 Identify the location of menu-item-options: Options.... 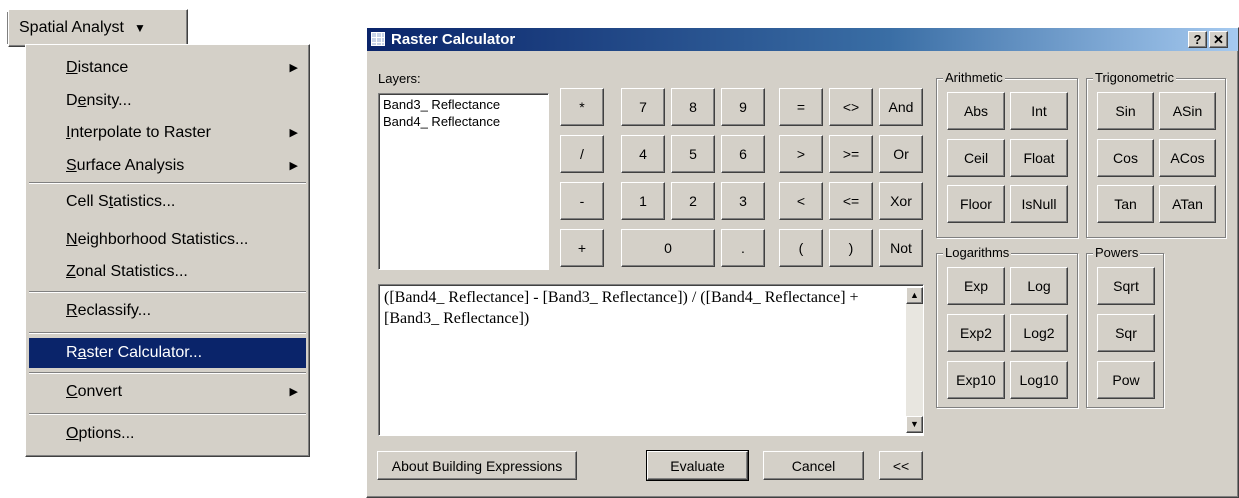
(167, 434).